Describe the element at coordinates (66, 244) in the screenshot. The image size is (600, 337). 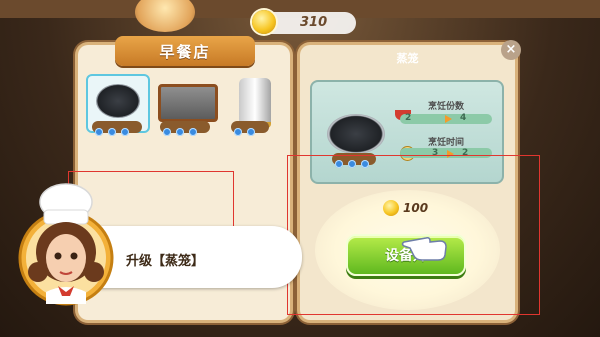
I see `chef-avatar` at that location.